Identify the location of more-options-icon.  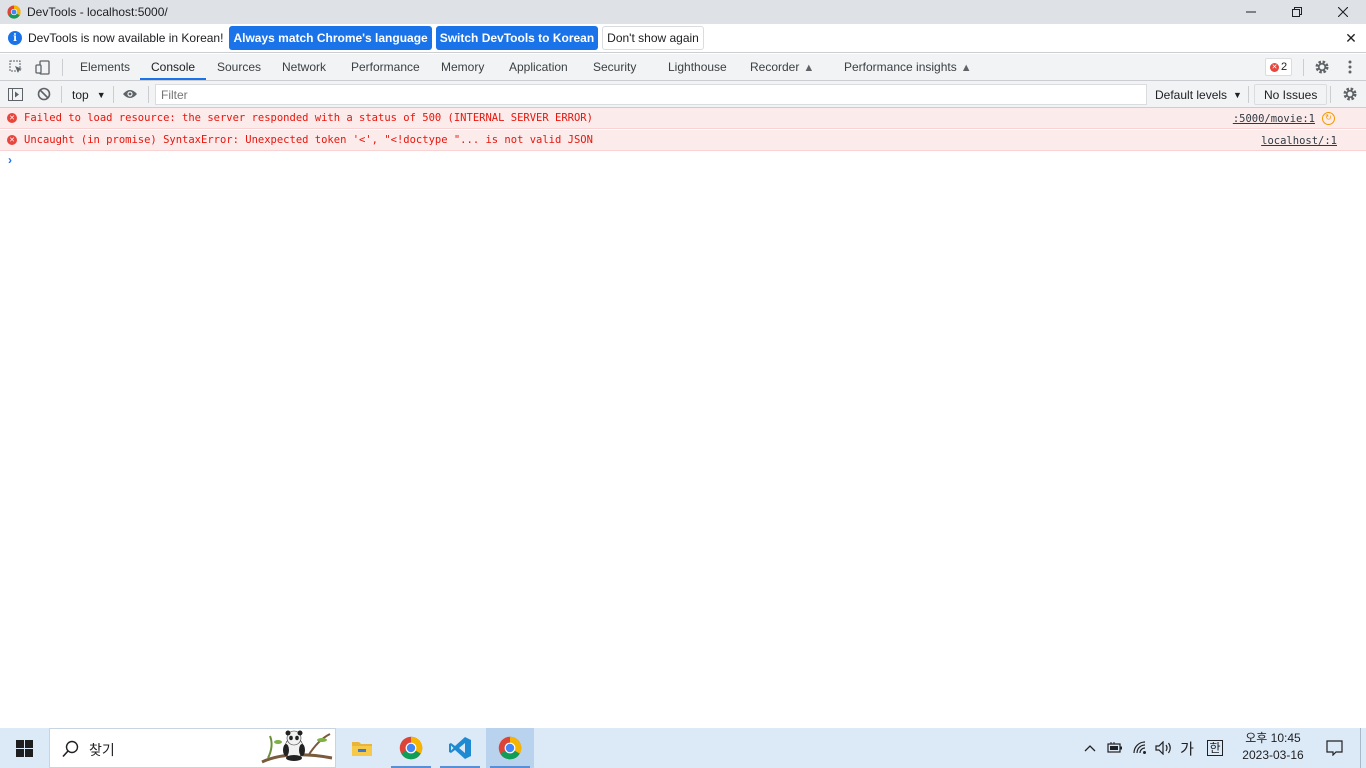
(1350, 67).